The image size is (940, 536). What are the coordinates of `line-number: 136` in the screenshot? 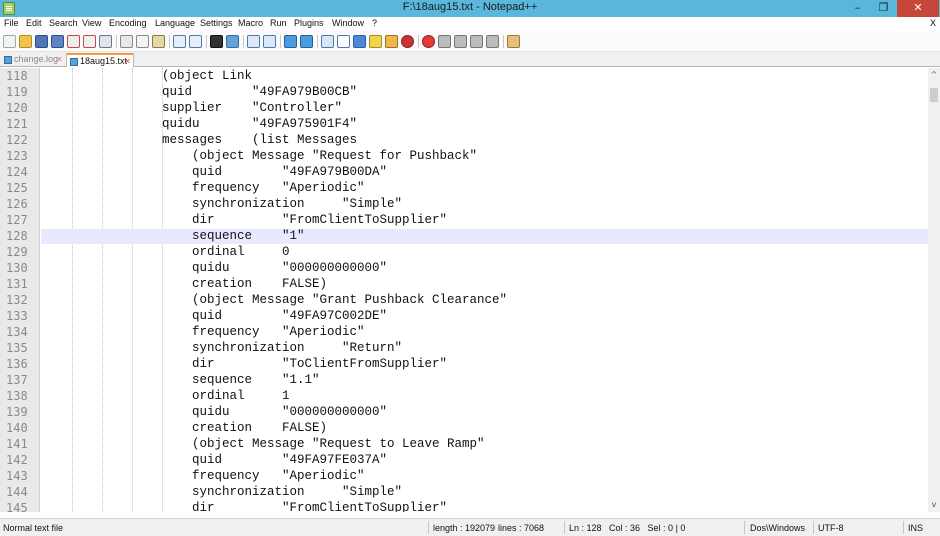 It's located at (17, 364).